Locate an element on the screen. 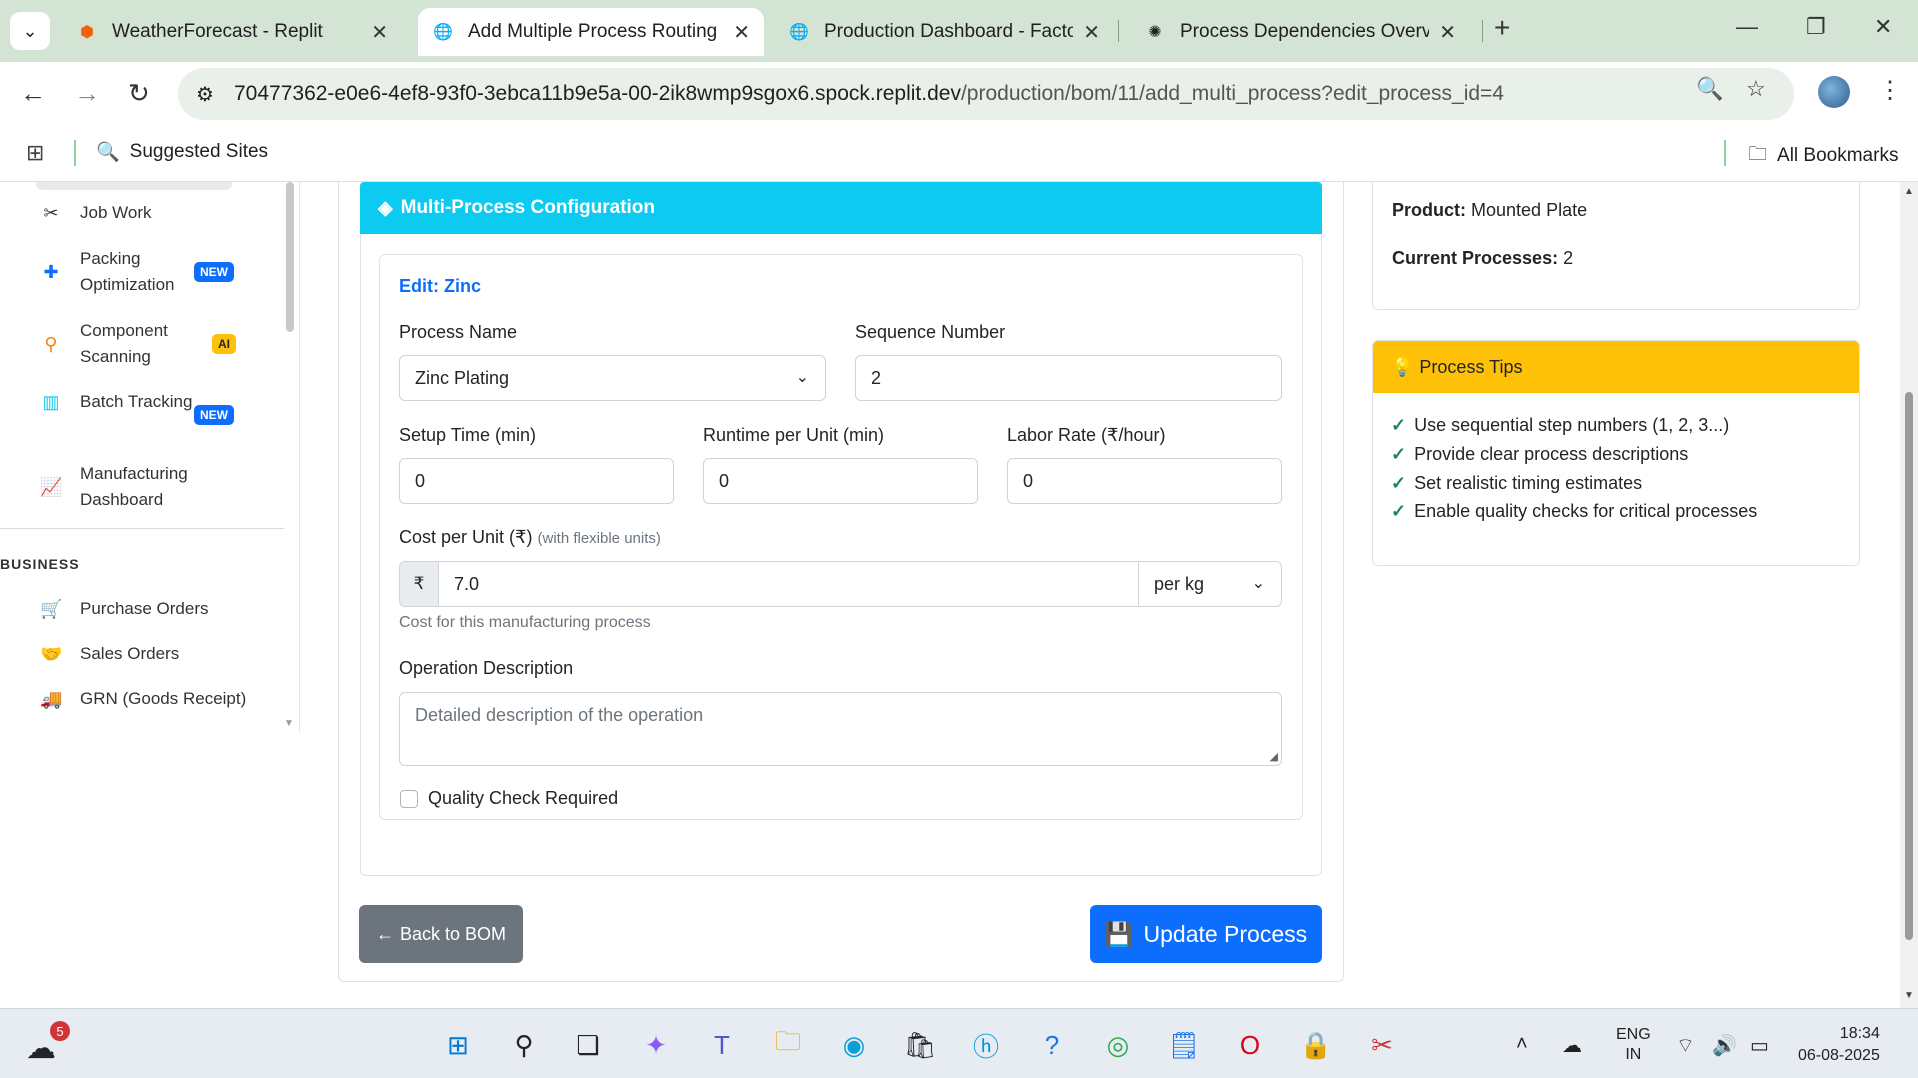  process-tips-header: 💡 Process Tips is located at coordinates (1616, 367).